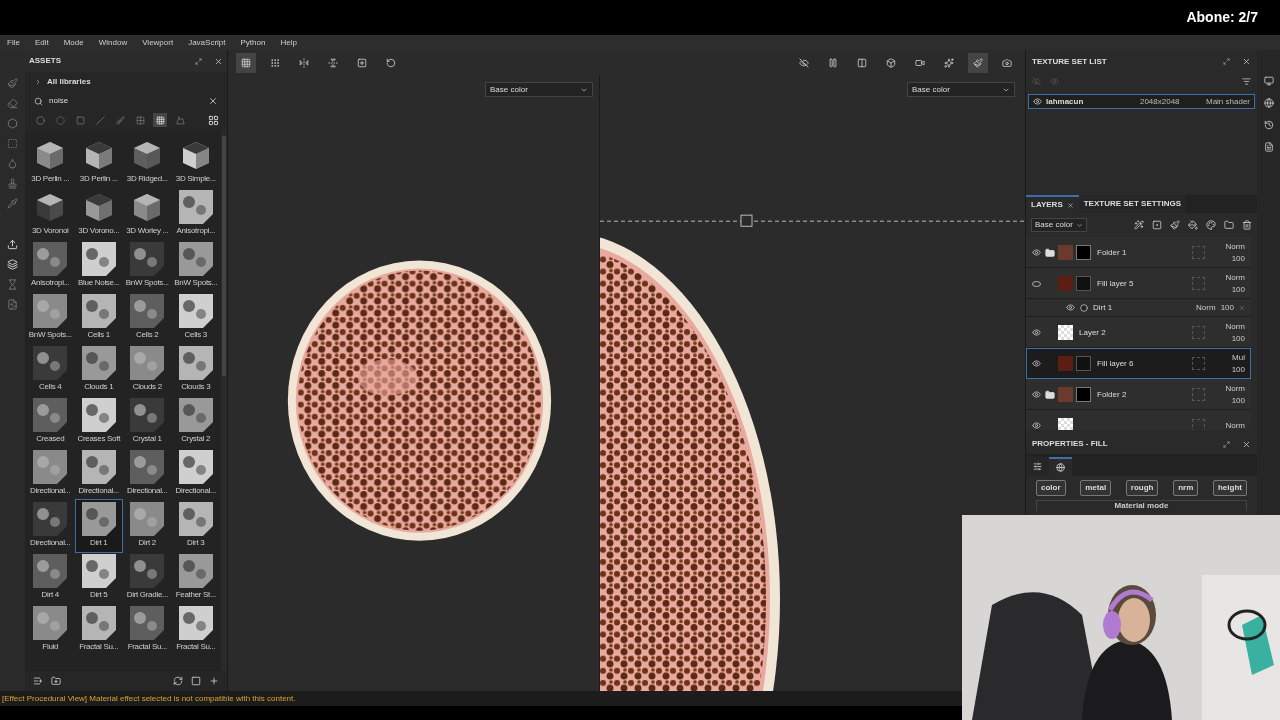 Image resolution: width=1280 pixels, height=720 pixels. What do you see at coordinates (207, 42) in the screenshot?
I see `menu-item: JavaScript` at bounding box center [207, 42].